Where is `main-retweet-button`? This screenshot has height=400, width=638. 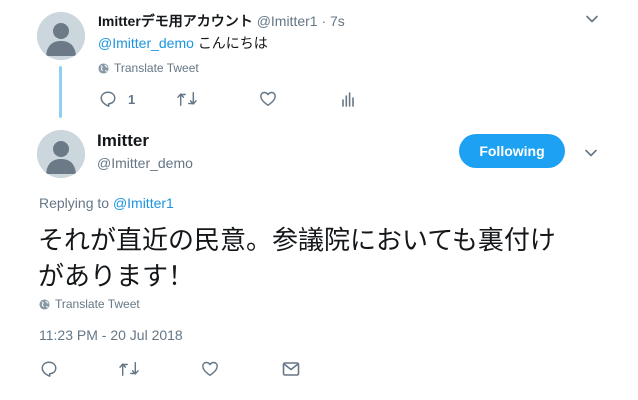 main-retweet-button is located at coordinates (129, 369).